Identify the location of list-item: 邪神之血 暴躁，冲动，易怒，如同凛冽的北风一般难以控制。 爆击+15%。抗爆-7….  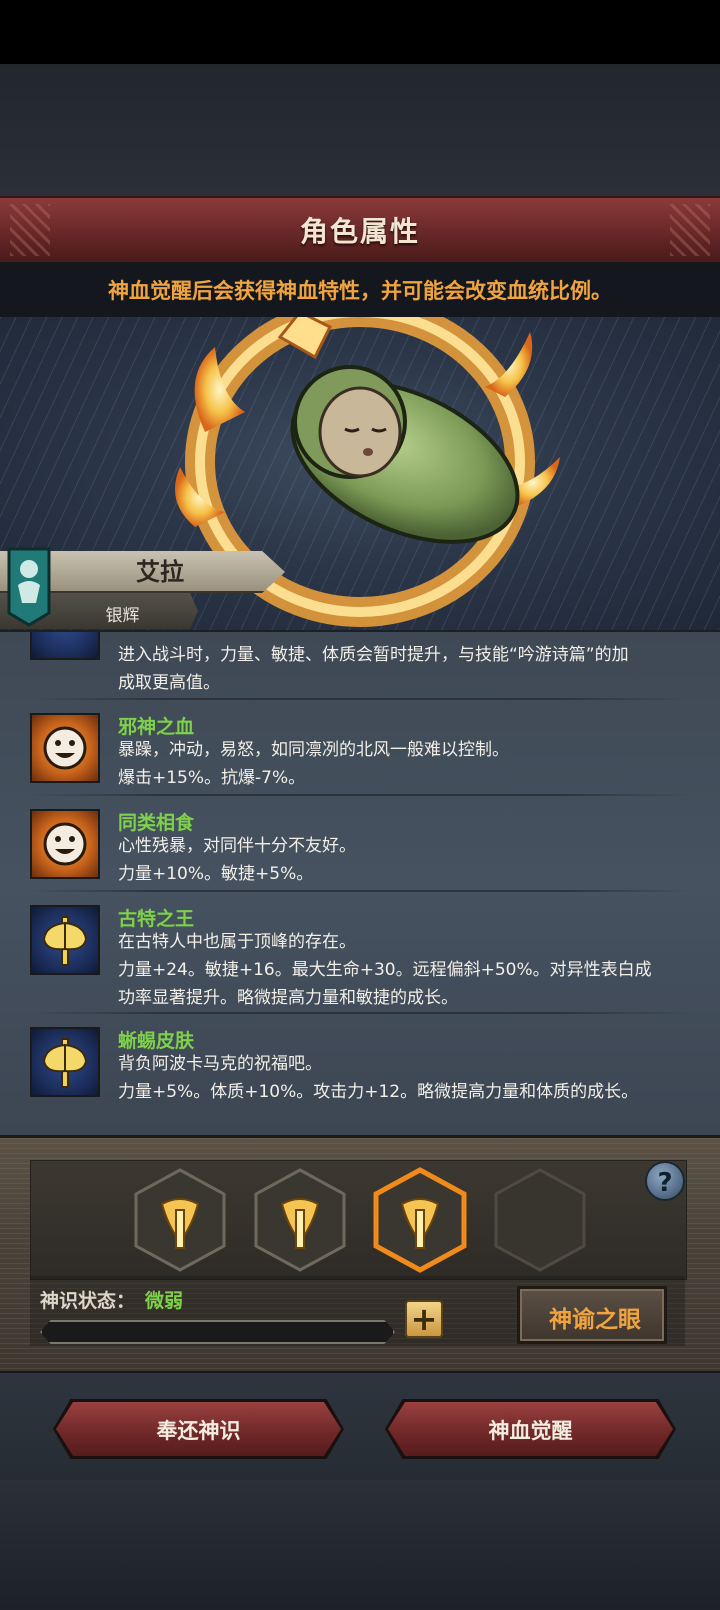
(360, 749).